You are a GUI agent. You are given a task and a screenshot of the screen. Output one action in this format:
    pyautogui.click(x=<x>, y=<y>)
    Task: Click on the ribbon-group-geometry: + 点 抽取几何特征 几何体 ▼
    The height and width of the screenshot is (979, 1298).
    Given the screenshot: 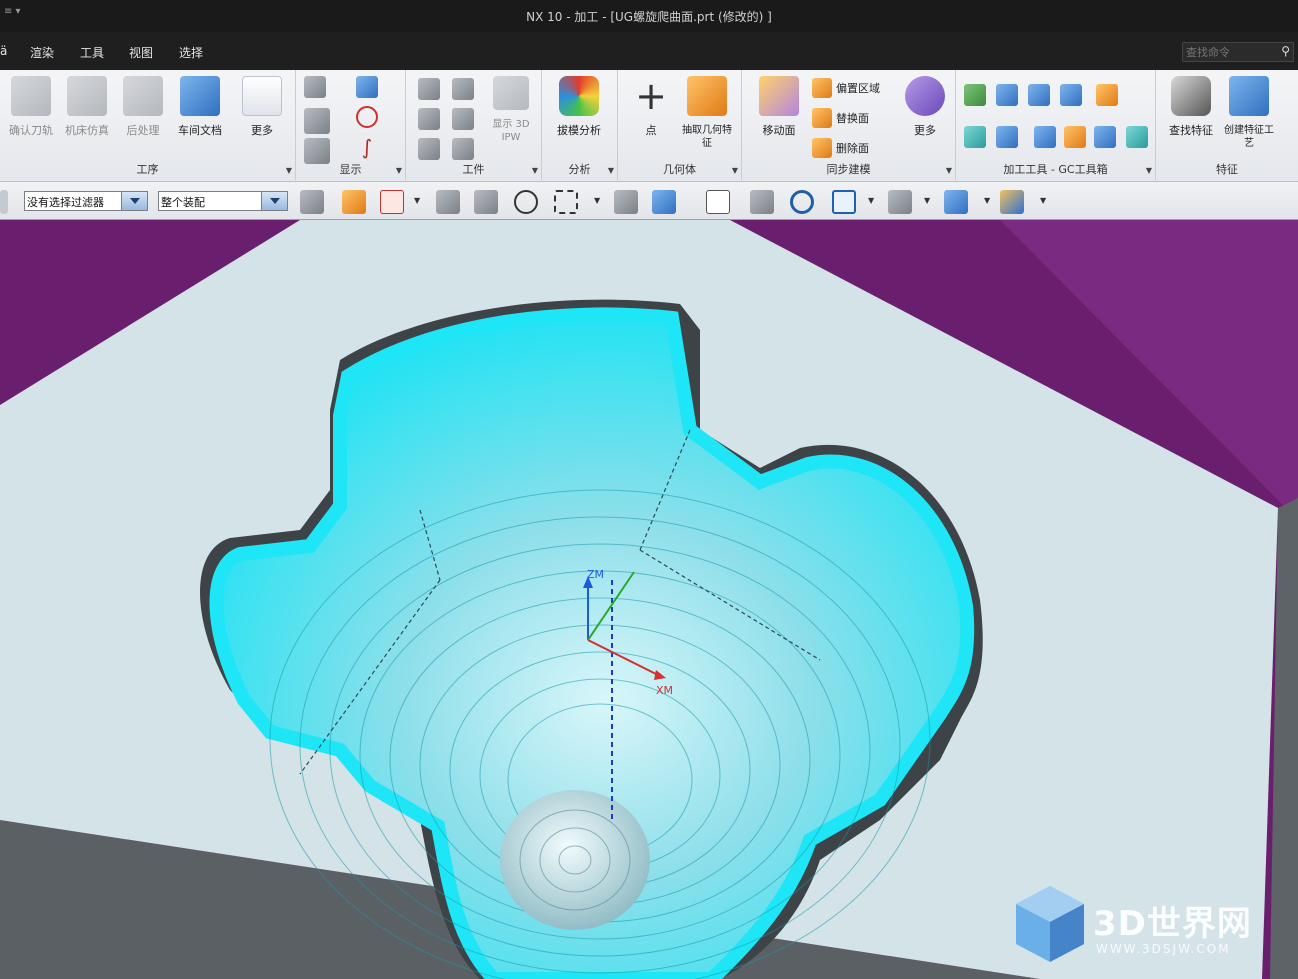 What is the action you would take?
    pyautogui.click(x=680, y=125)
    